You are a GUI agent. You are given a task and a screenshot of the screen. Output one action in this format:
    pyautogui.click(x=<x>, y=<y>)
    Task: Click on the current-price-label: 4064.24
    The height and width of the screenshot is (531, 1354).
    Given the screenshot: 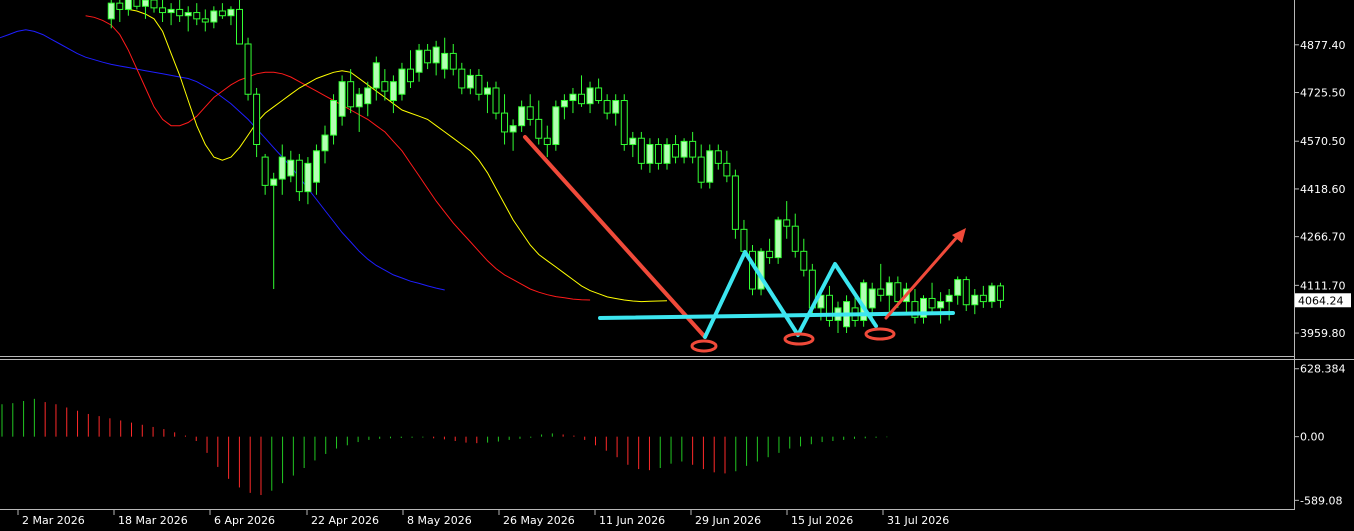 What is the action you would take?
    pyautogui.click(x=1321, y=300)
    